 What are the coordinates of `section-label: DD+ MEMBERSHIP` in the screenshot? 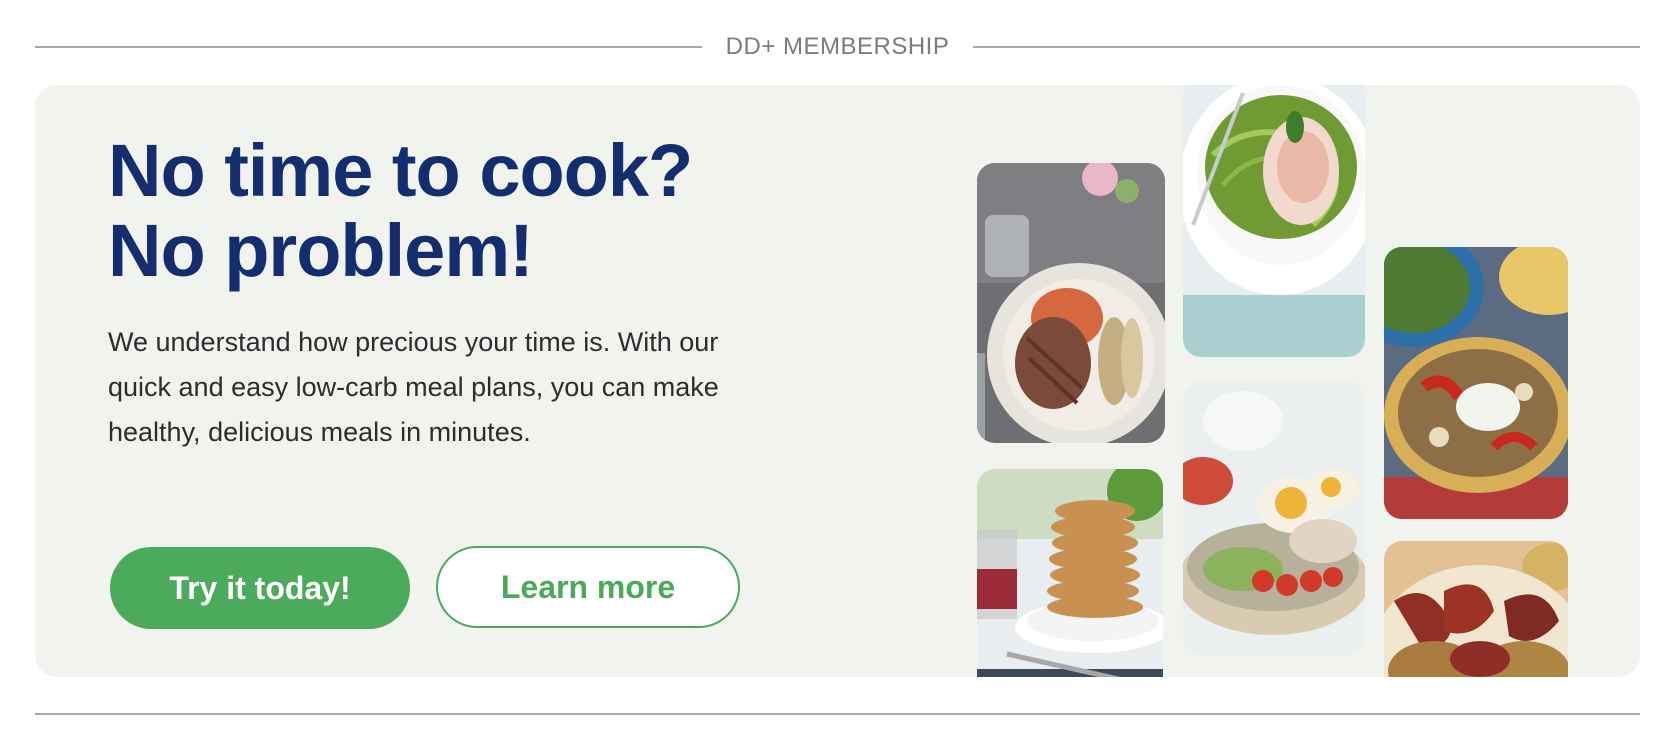 It's located at (837, 46).